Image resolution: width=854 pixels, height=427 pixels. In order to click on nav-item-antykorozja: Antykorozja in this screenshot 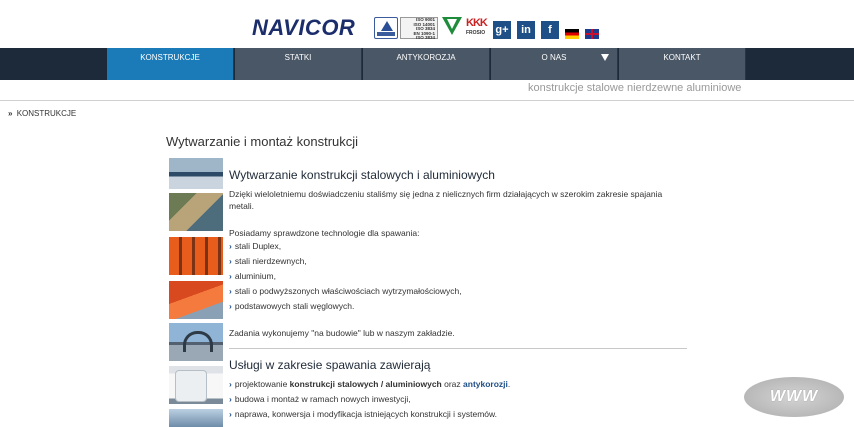, I will do `click(426, 64)`.